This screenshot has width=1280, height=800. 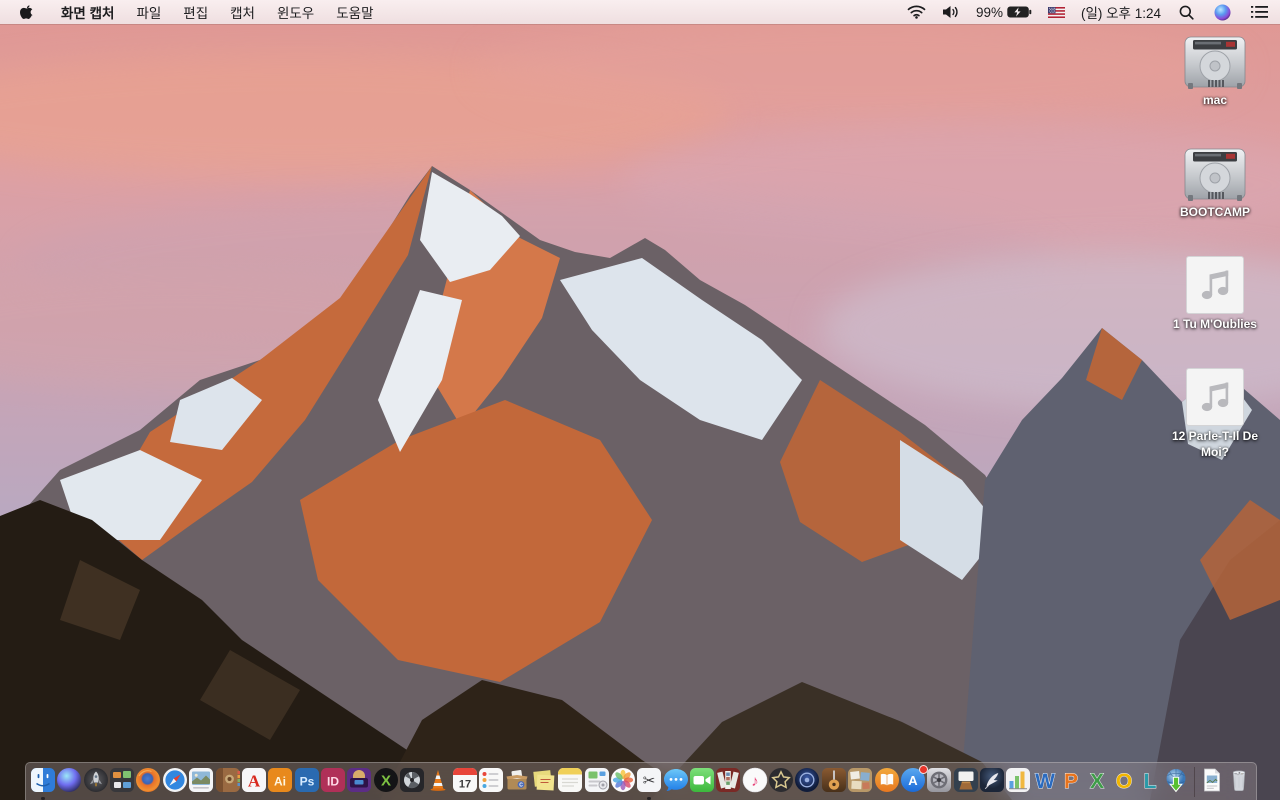 What do you see at coordinates (728, 783) in the screenshot?
I see `dock-item-photo-booth` at bounding box center [728, 783].